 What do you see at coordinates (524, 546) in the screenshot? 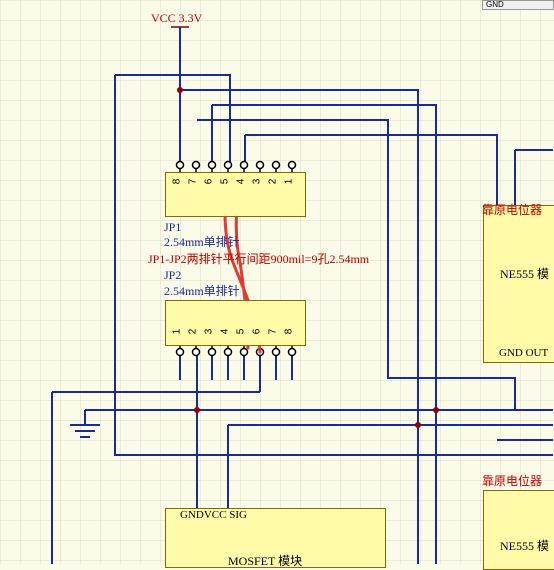
I see `ne555-bottom-name: NE555 模` at bounding box center [524, 546].